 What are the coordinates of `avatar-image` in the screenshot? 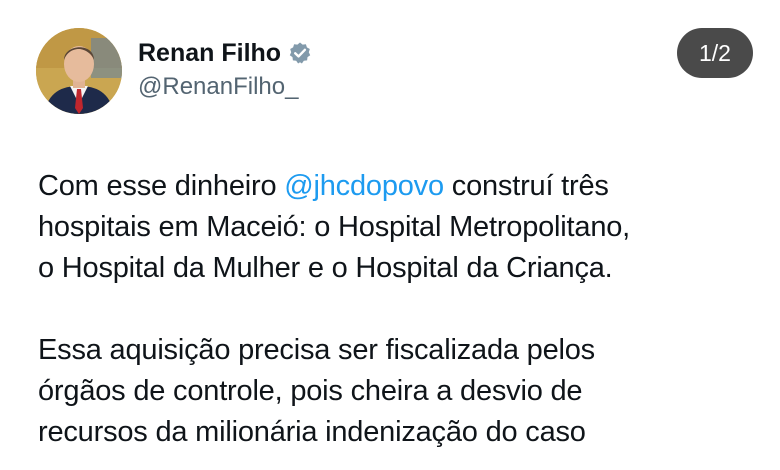 It's located at (79, 71).